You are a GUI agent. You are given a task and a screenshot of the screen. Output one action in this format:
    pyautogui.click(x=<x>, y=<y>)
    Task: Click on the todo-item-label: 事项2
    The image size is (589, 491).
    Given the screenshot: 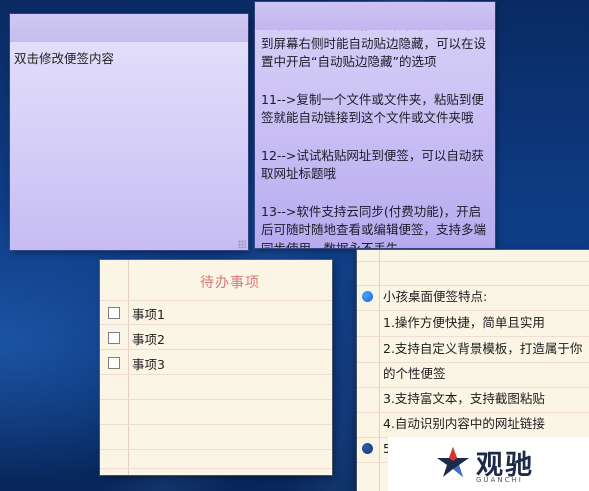 What is the action you would take?
    pyautogui.click(x=148, y=338)
    